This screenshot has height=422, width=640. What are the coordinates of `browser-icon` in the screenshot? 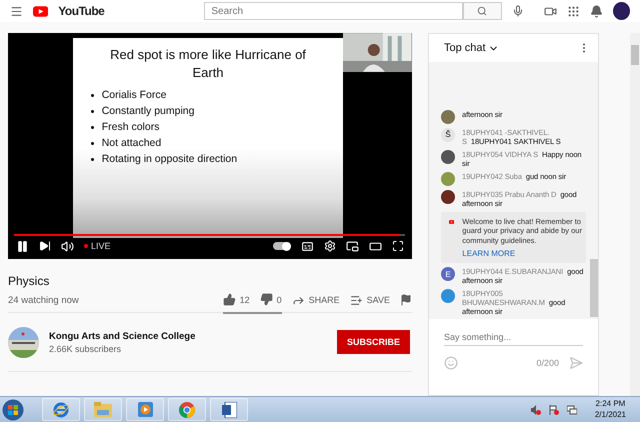 It's located at (61, 410).